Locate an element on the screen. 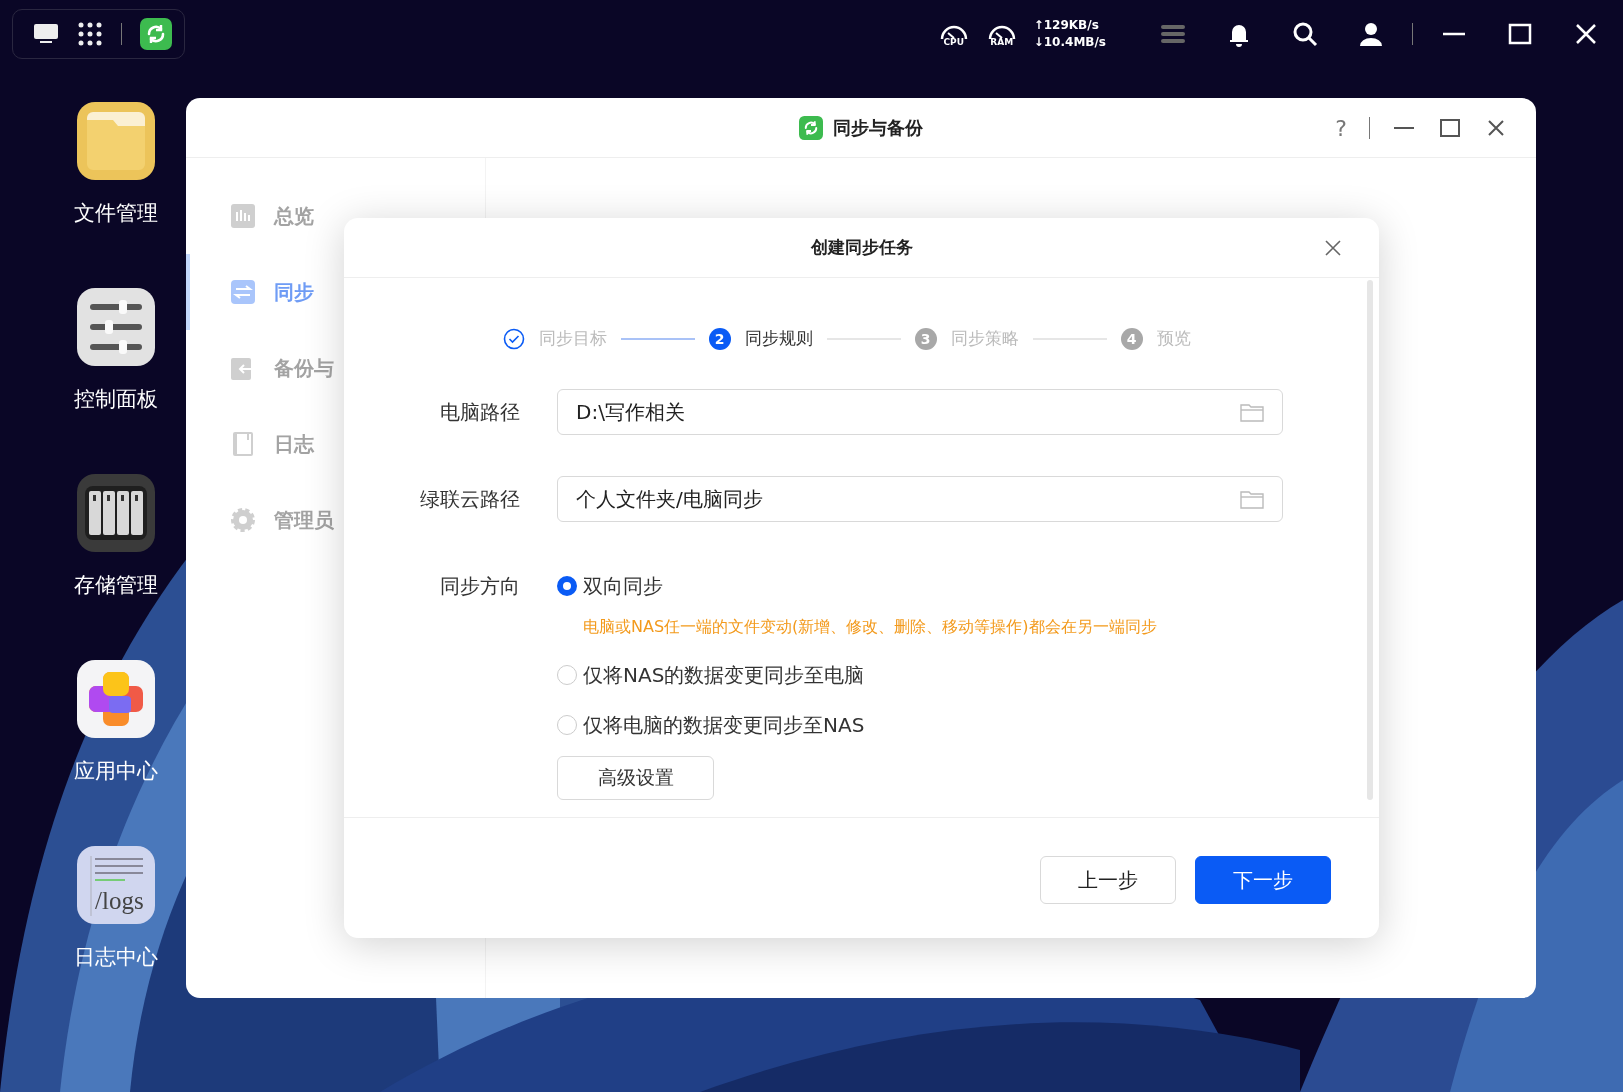 The width and height of the screenshot is (1623, 1092). step-label: 同步规则 is located at coordinates (778, 338).